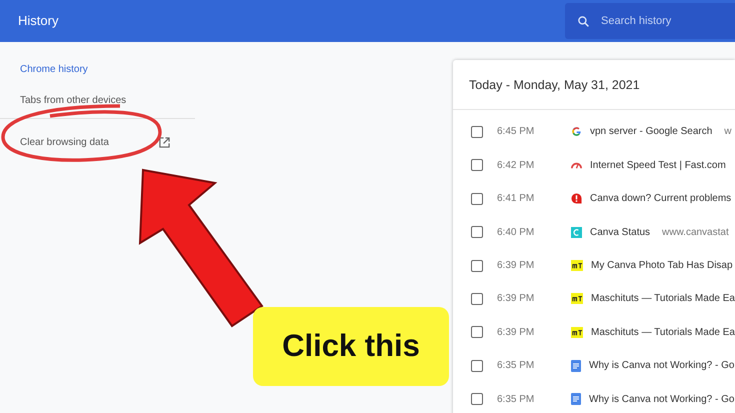  I want to click on page-link: Canva down? Current problems, so click(661, 198).